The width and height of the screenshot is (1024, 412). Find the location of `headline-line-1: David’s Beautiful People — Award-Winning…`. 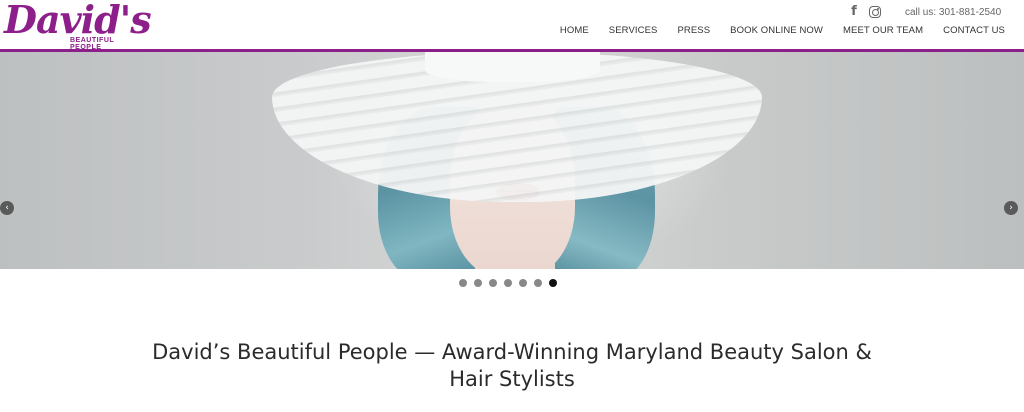

headline-line-1: David’s Beautiful People — Award-Winning… is located at coordinates (512, 352).